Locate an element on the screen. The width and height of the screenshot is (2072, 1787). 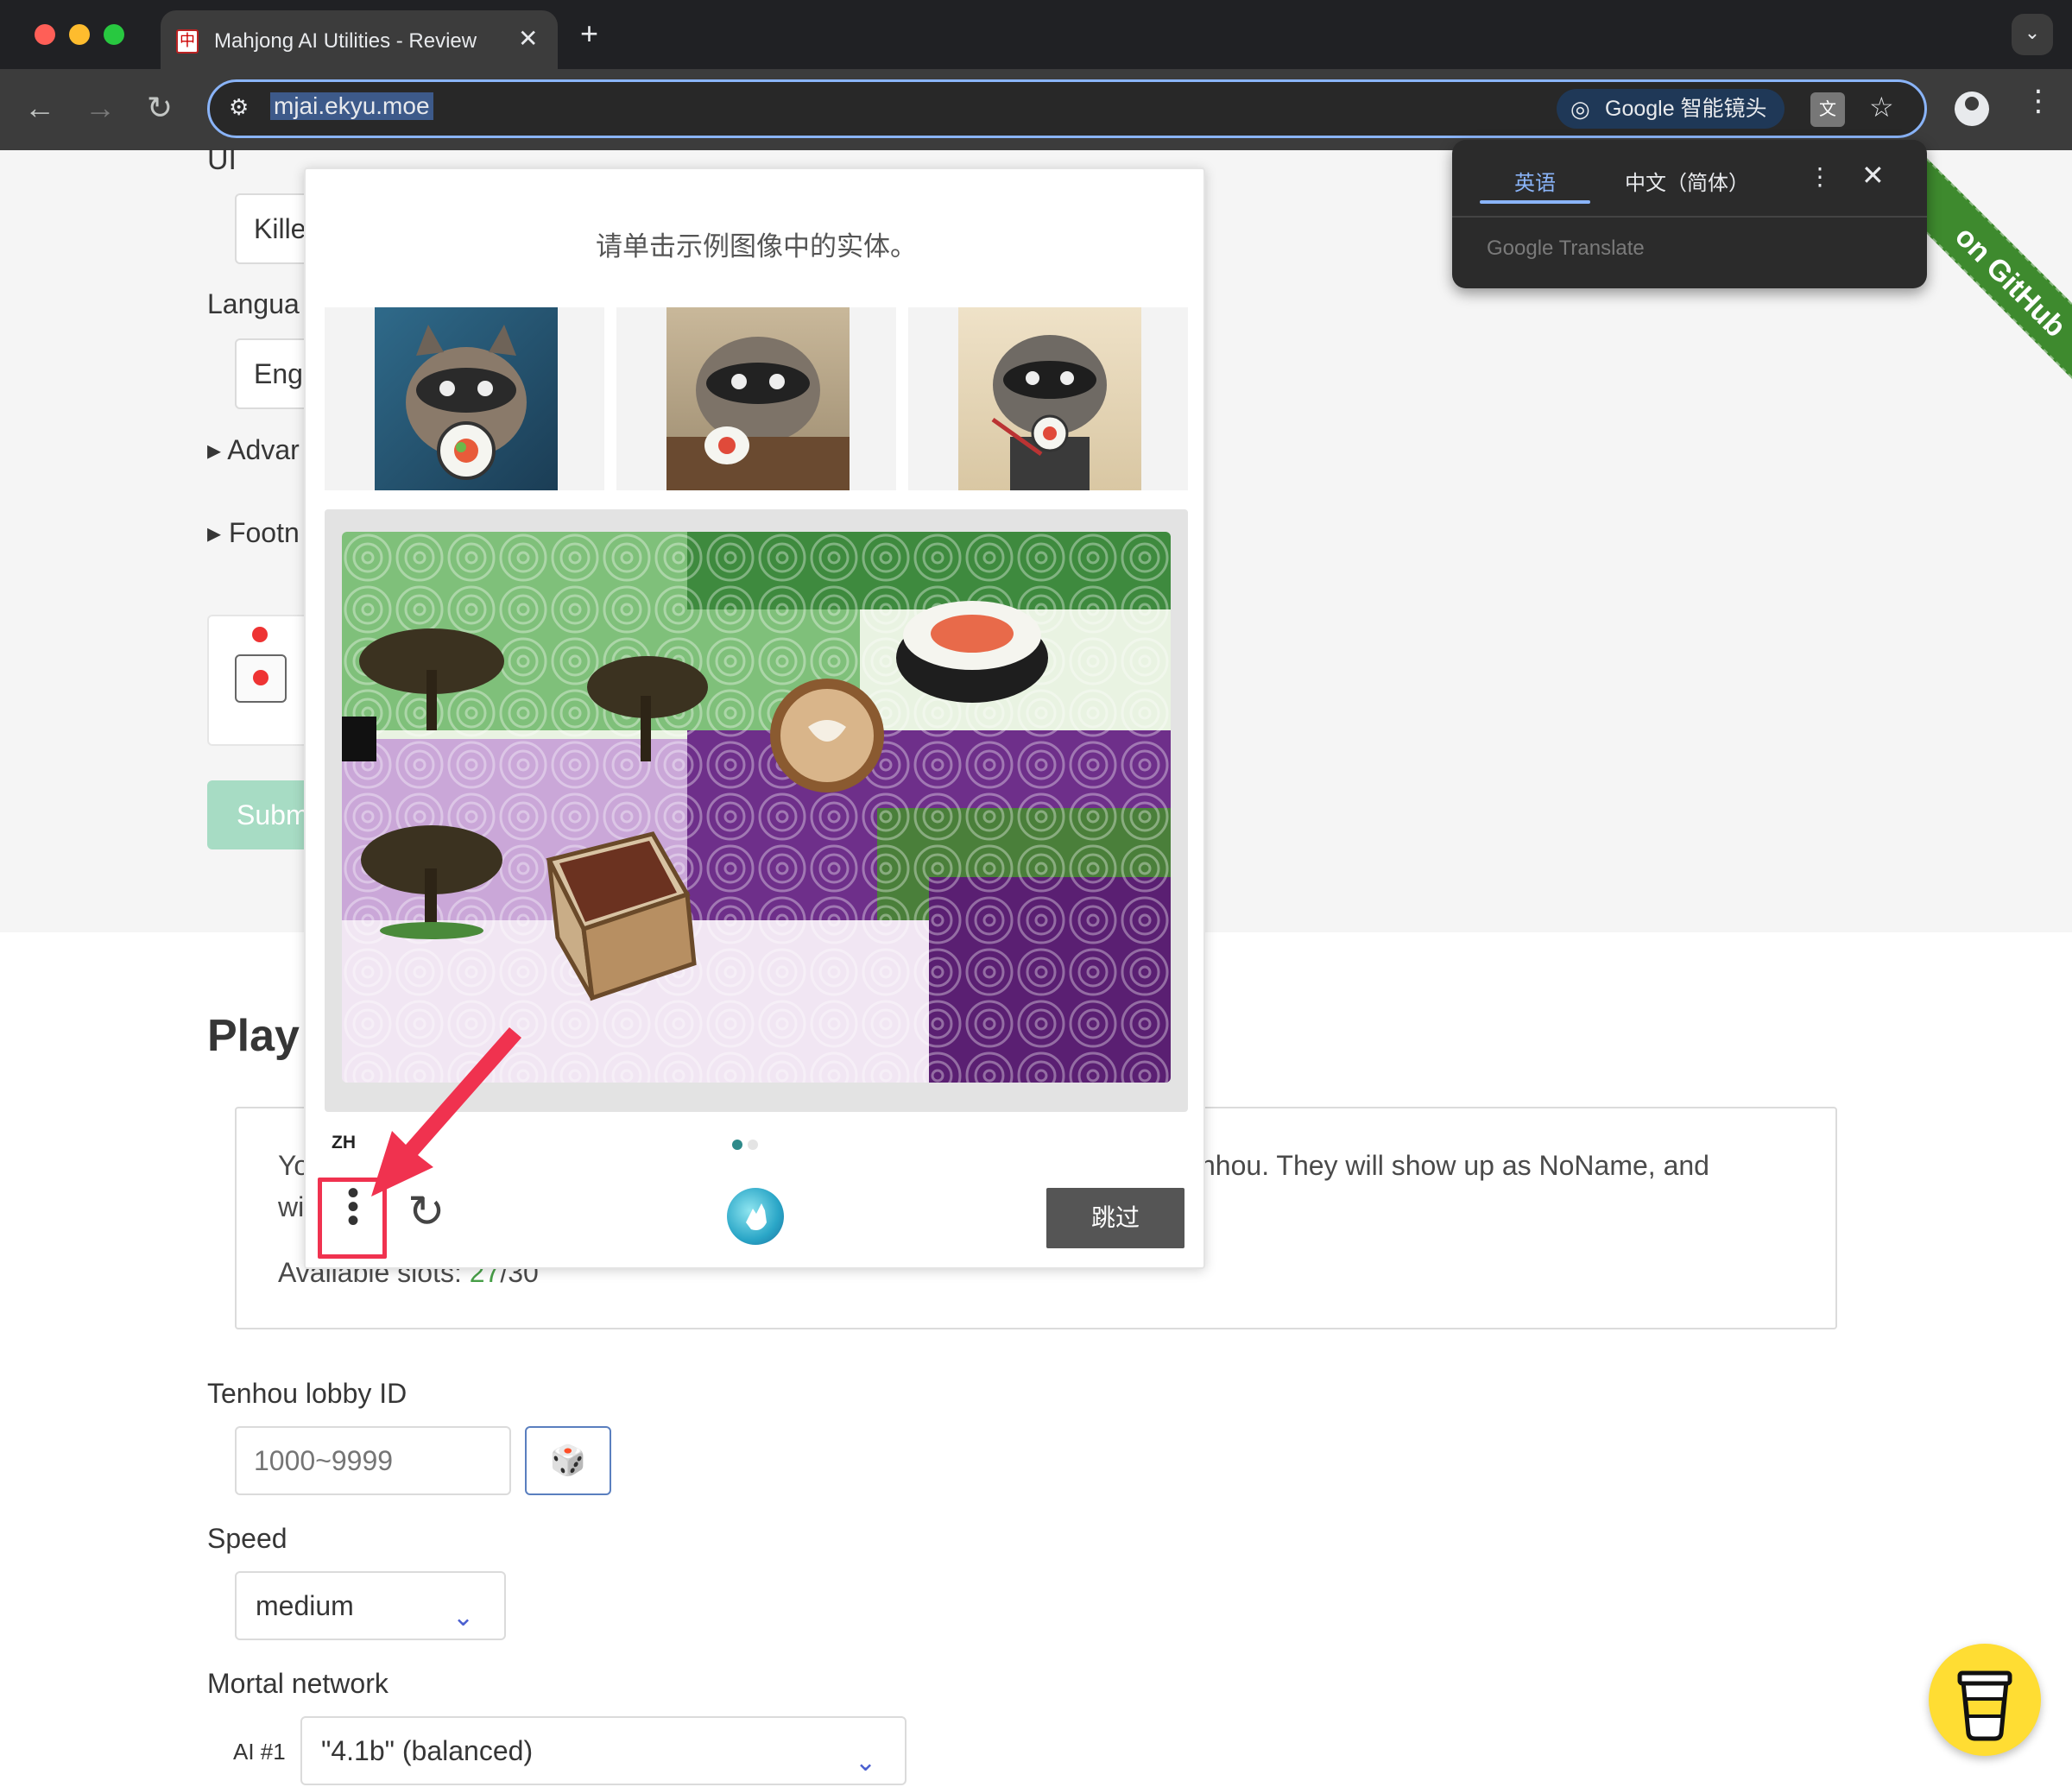
translate-options-icon: ⋮ is located at coordinates (1820, 176).